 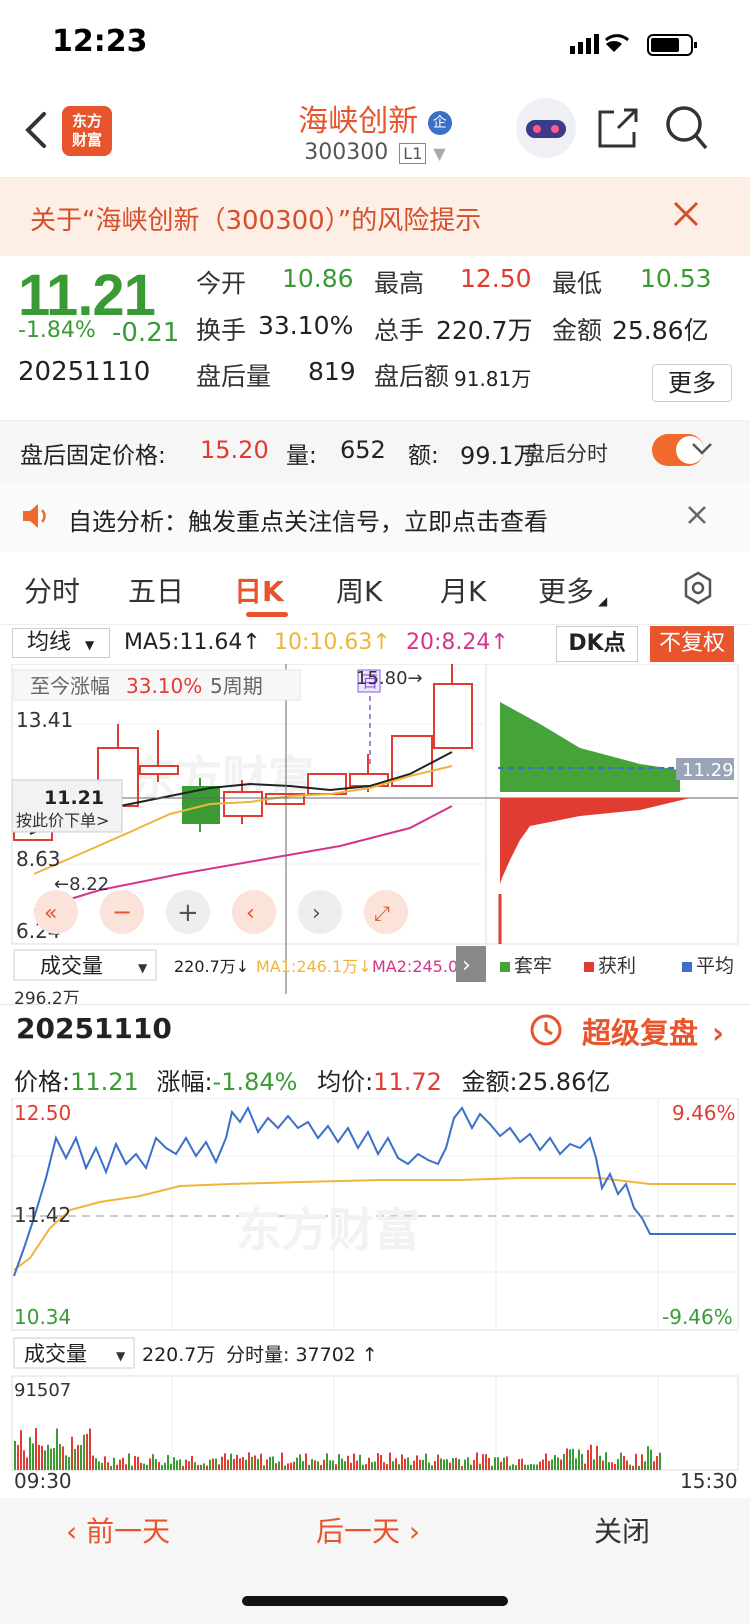 What do you see at coordinates (618, 128) in the screenshot?
I see `share-icon` at bounding box center [618, 128].